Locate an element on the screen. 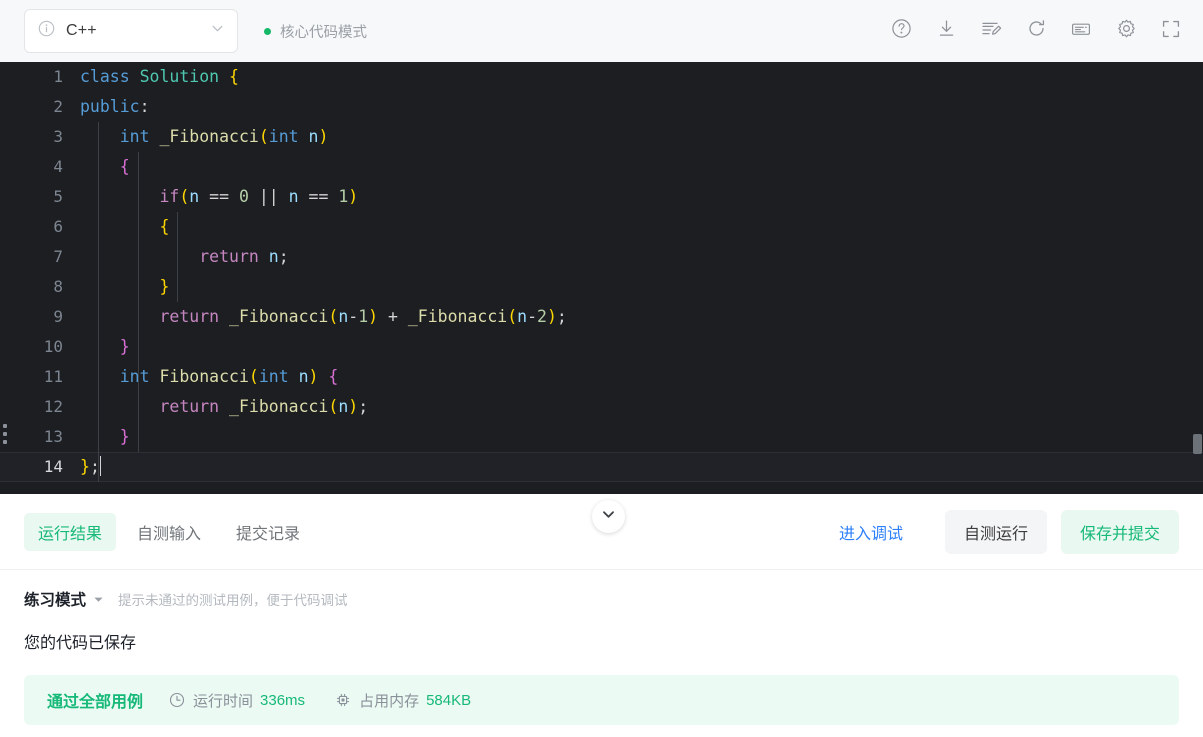 This screenshot has width=1203, height=737. fullscreen-button is located at coordinates (1171, 31).